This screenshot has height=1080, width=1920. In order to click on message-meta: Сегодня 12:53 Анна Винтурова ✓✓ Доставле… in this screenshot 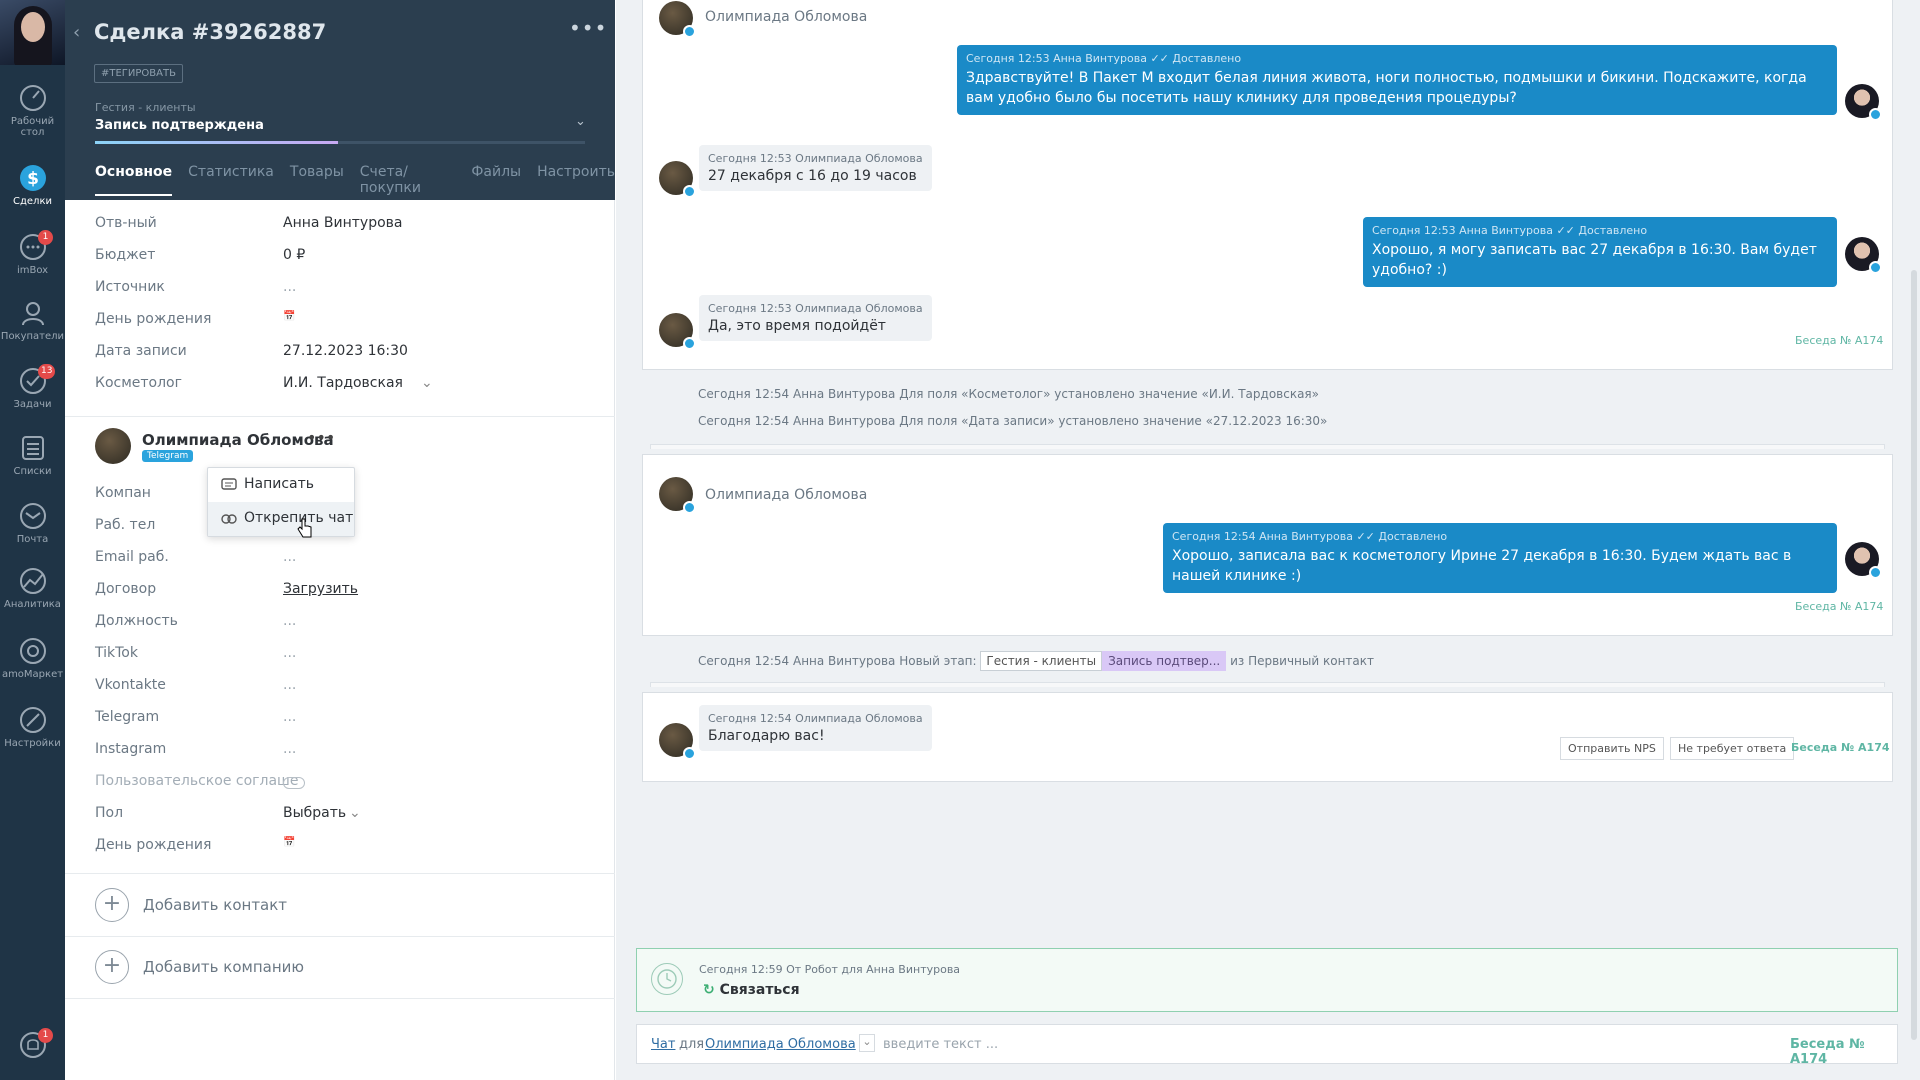, I will do `click(1104, 58)`.